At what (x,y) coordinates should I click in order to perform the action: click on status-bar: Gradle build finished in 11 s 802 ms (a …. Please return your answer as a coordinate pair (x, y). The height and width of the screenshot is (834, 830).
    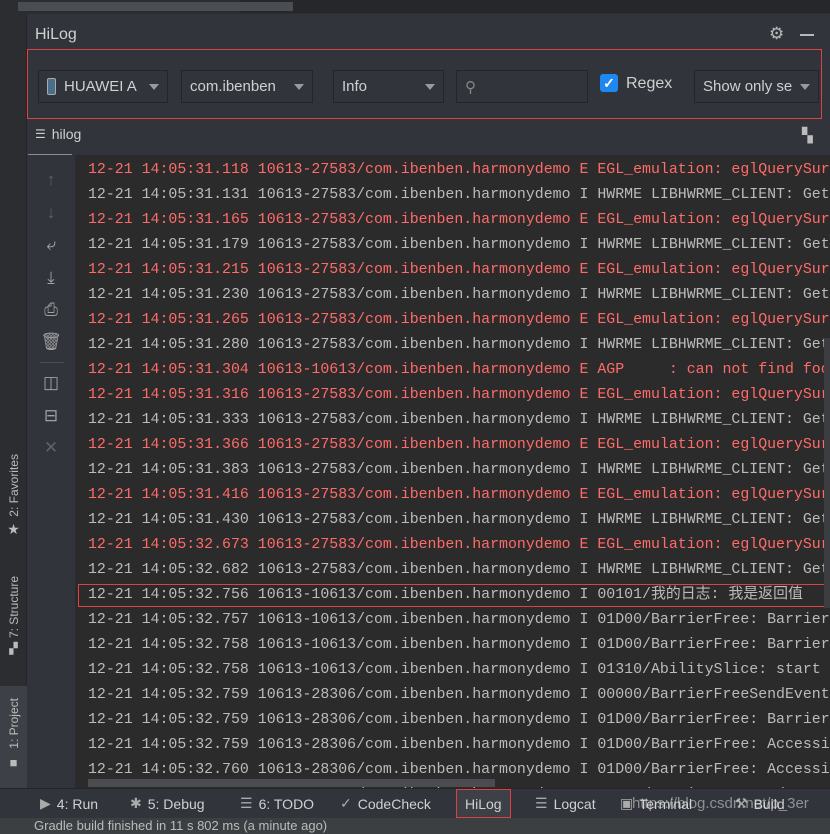
    Looking at the image, I should click on (415, 826).